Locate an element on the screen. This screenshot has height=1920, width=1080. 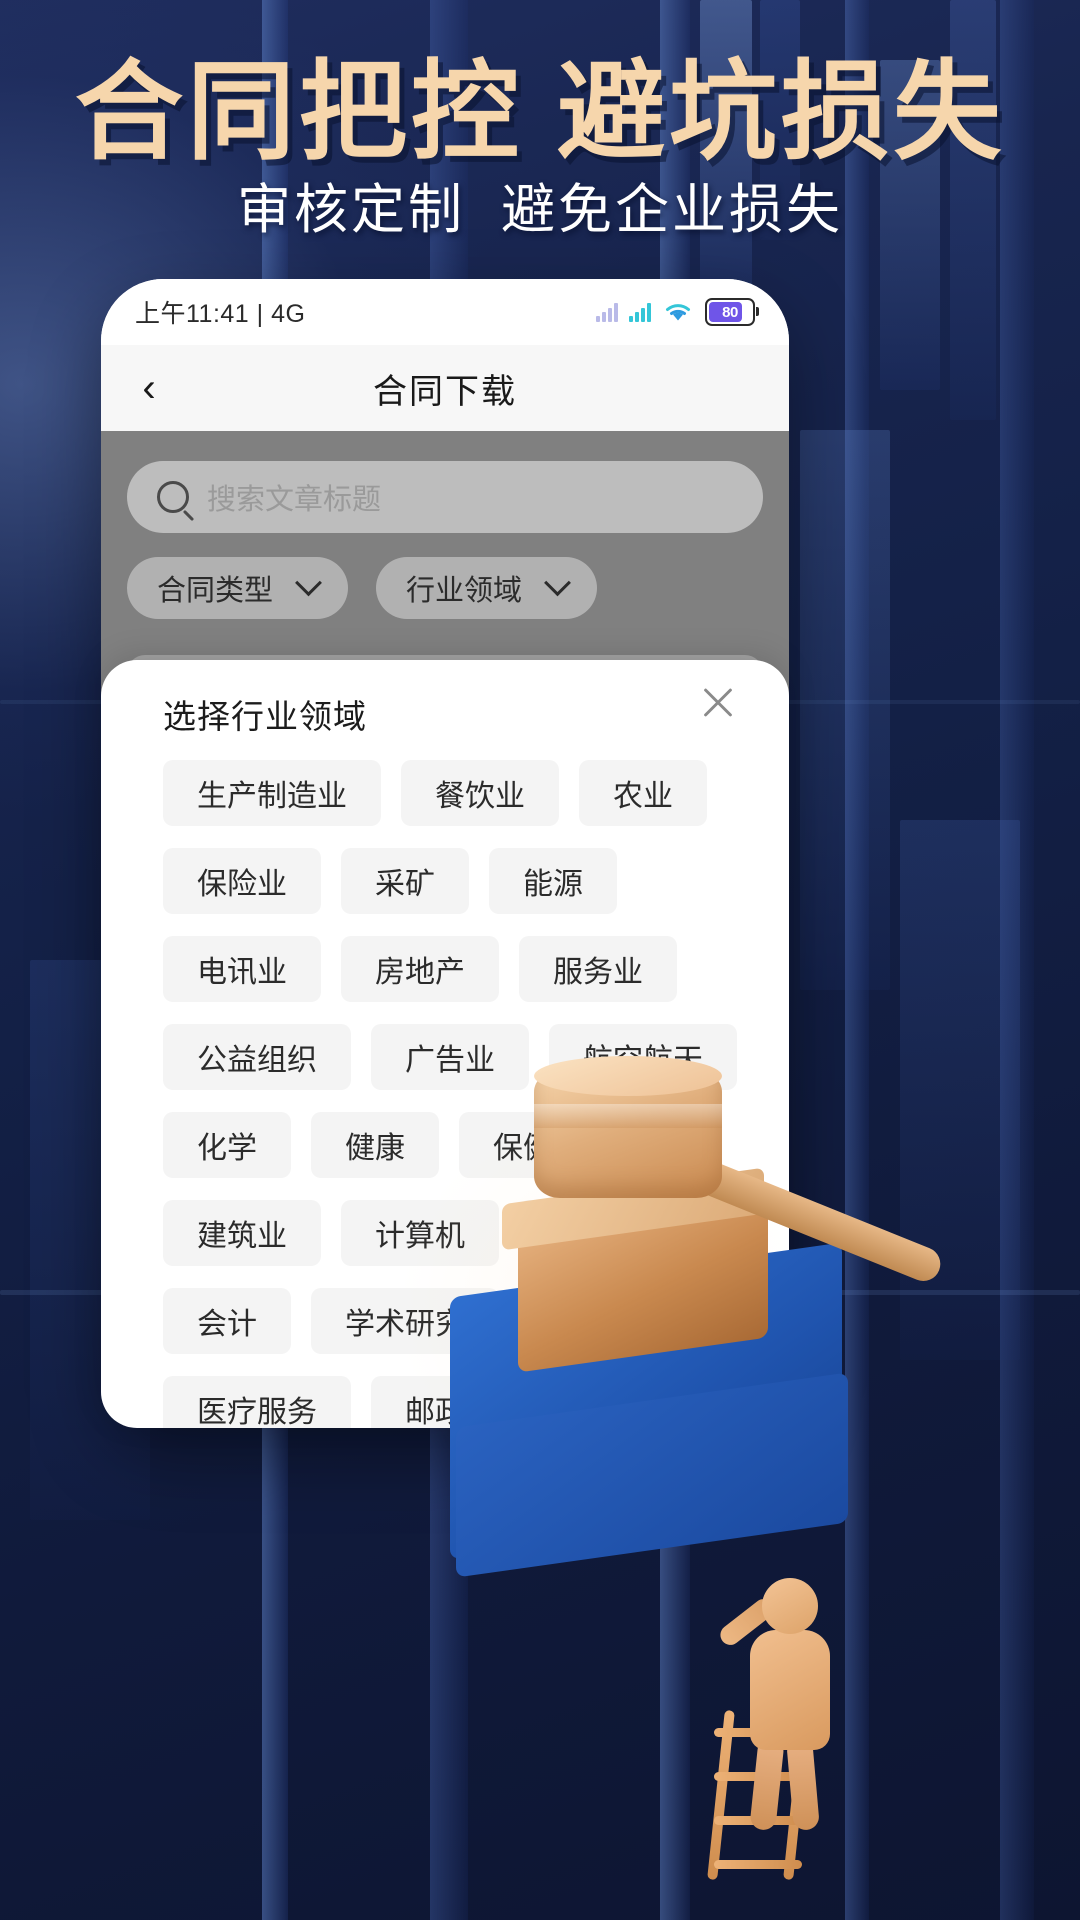
nav-bar: ‹ 合同下载 is located at coordinates (445, 388).